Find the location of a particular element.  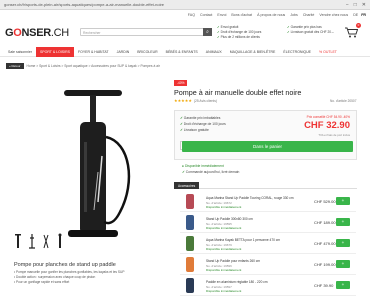

logo: GONSER.CH is located at coordinates (37, 33).